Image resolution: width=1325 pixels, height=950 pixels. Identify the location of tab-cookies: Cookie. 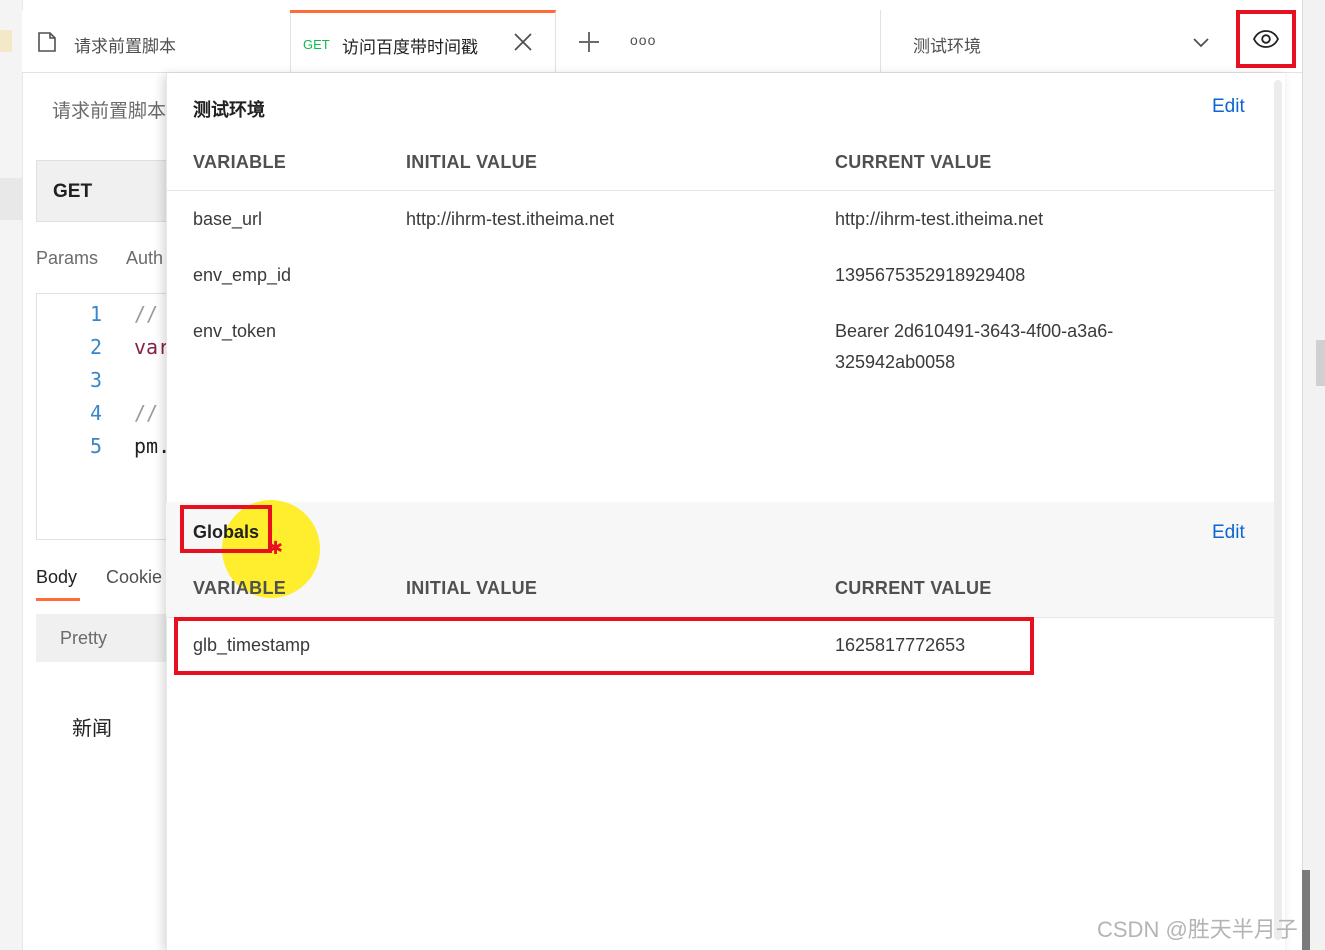
(134, 577).